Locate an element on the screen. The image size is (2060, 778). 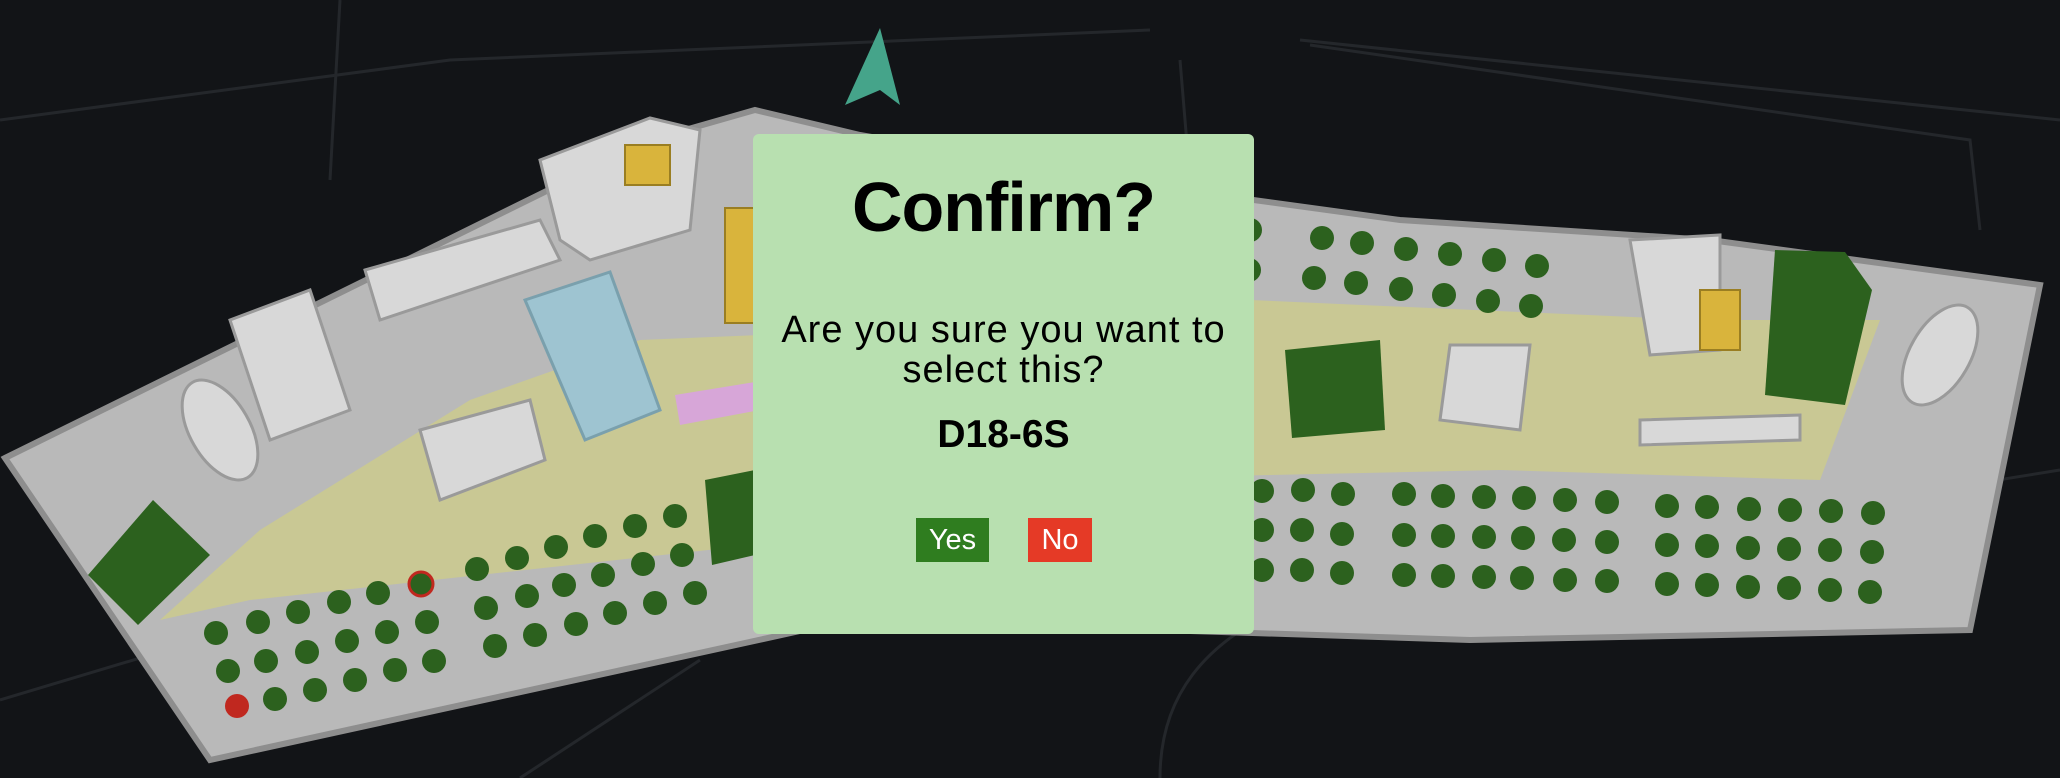
dialog-message: Are you sure you want to select this? is located at coordinates (1003, 350).